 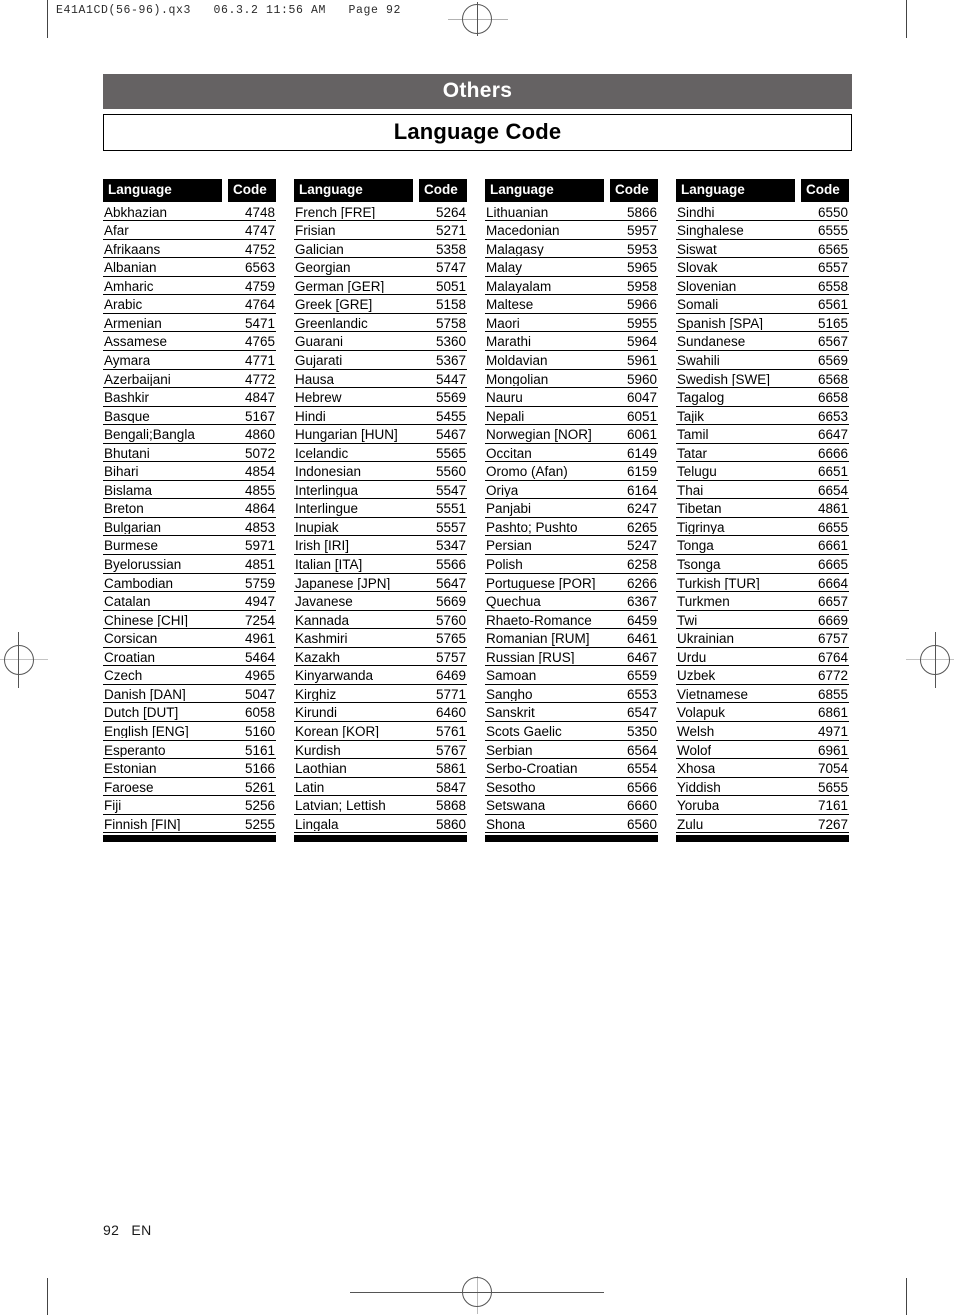 I want to click on table-row: Bashkir 4847, so click(x=189, y=397).